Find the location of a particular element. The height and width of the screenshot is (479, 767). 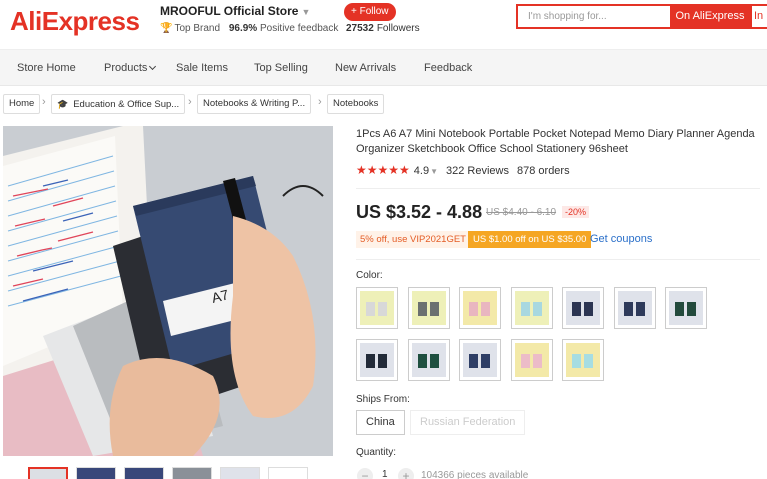

quantity-decrease-button: − is located at coordinates (365, 473).